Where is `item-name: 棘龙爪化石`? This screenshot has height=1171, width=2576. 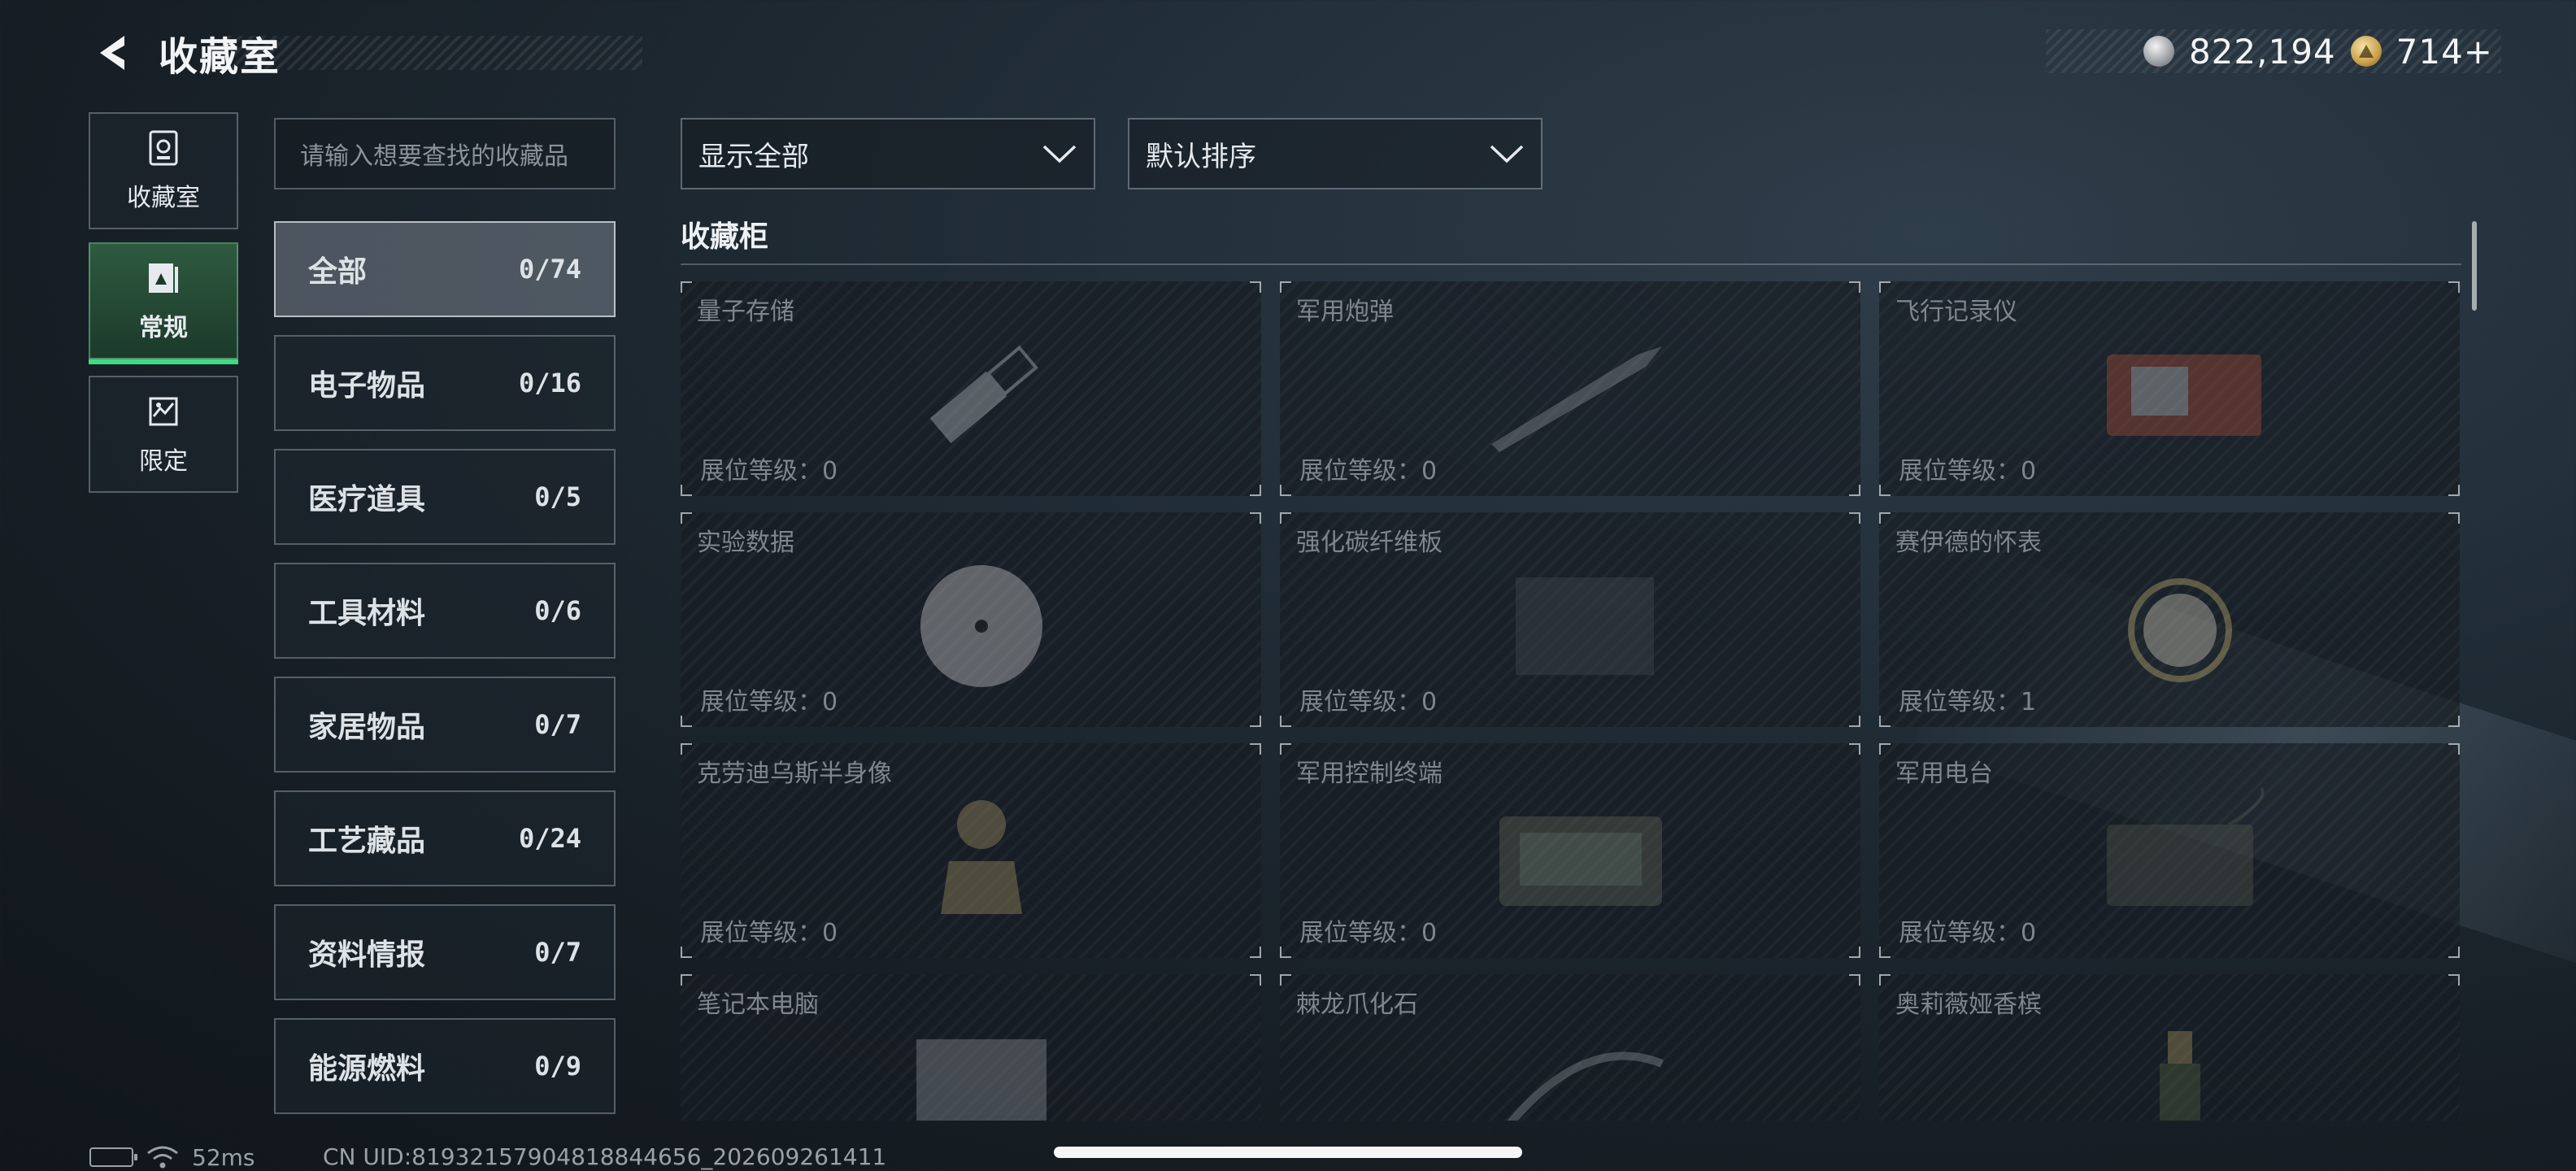 item-name: 棘龙爪化石 is located at coordinates (1357, 1004).